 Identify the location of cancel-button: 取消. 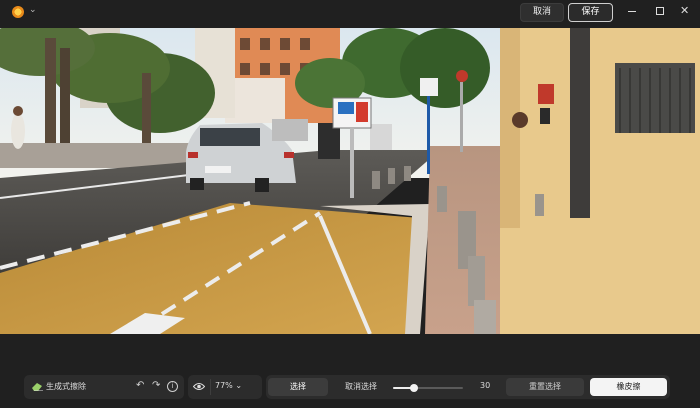
(542, 12).